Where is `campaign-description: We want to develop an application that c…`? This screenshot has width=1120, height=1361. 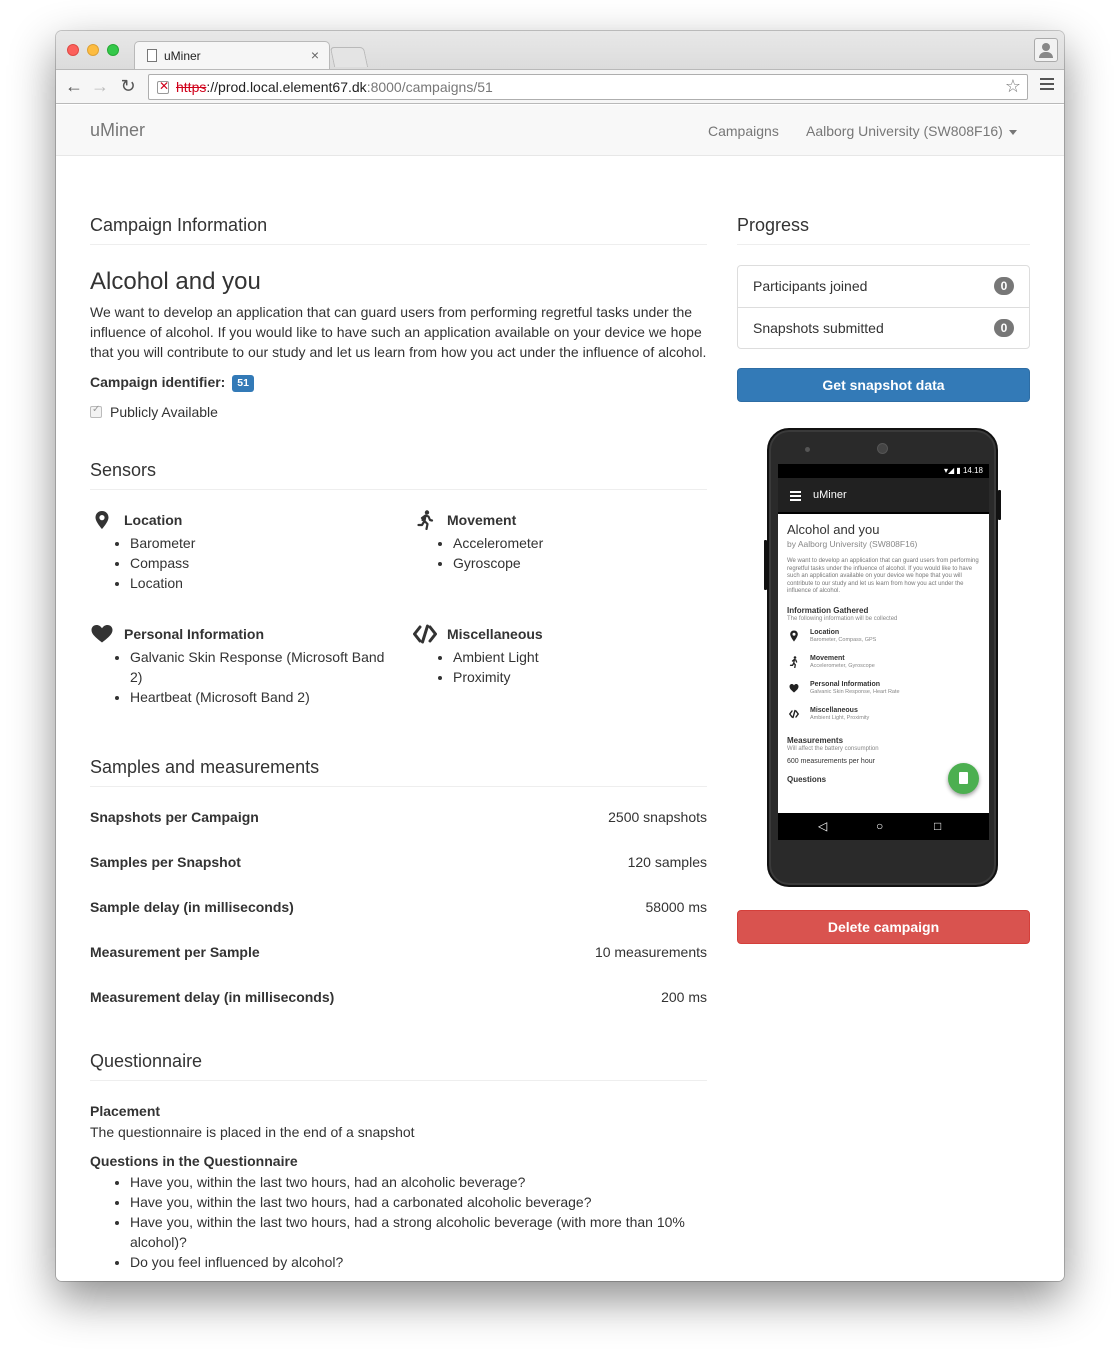 campaign-description: We want to develop an application that c… is located at coordinates (398, 332).